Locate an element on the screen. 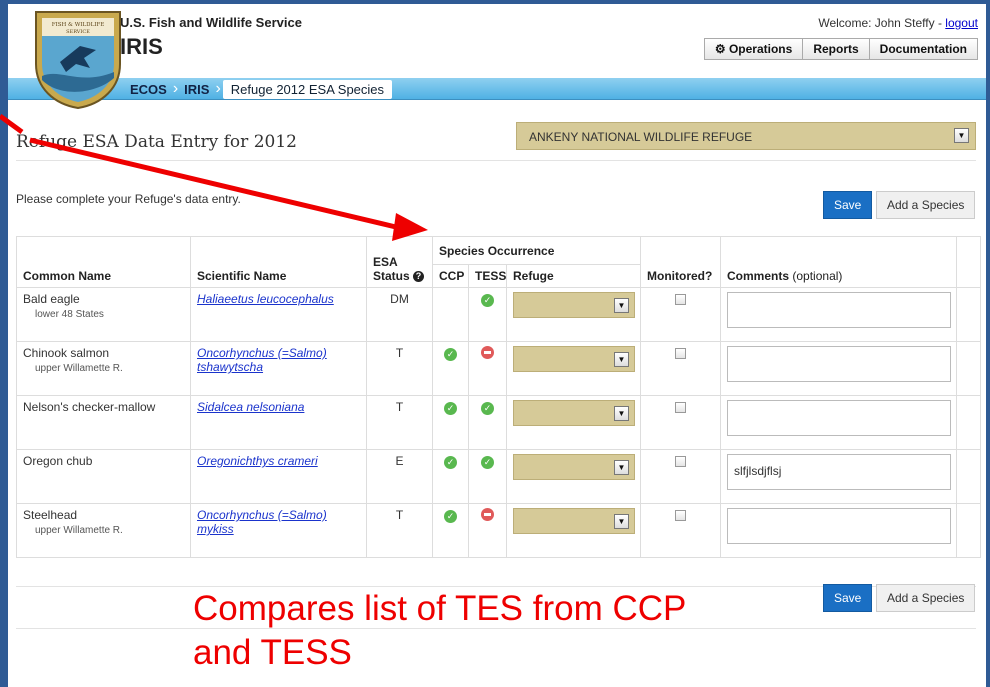 The height and width of the screenshot is (687, 990). help-icon: ? is located at coordinates (419, 277).